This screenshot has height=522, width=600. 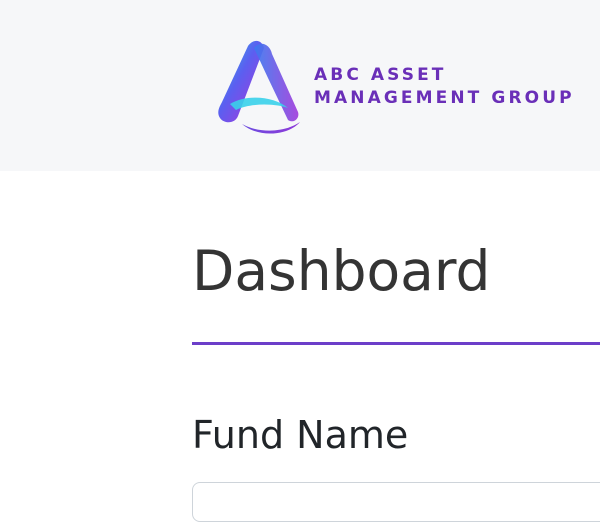 What do you see at coordinates (380, 75) in the screenshot?
I see `brand-line-1: ABC ASSET` at bounding box center [380, 75].